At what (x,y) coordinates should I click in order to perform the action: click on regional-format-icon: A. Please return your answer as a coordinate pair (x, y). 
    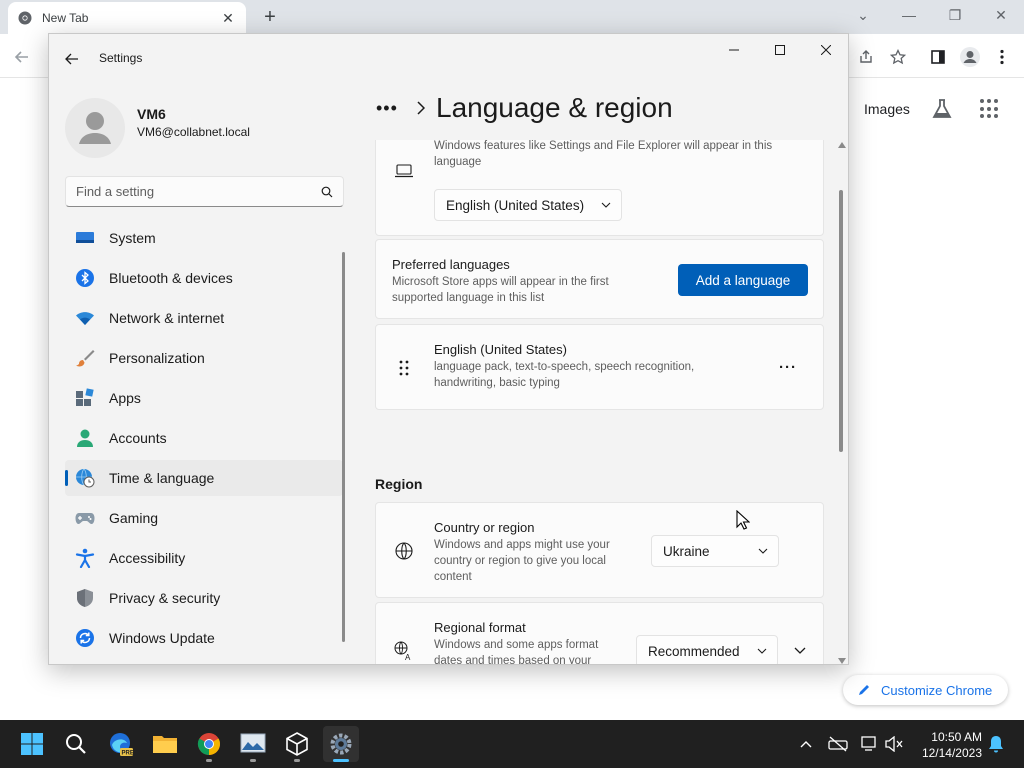
    Looking at the image, I should click on (404, 651).